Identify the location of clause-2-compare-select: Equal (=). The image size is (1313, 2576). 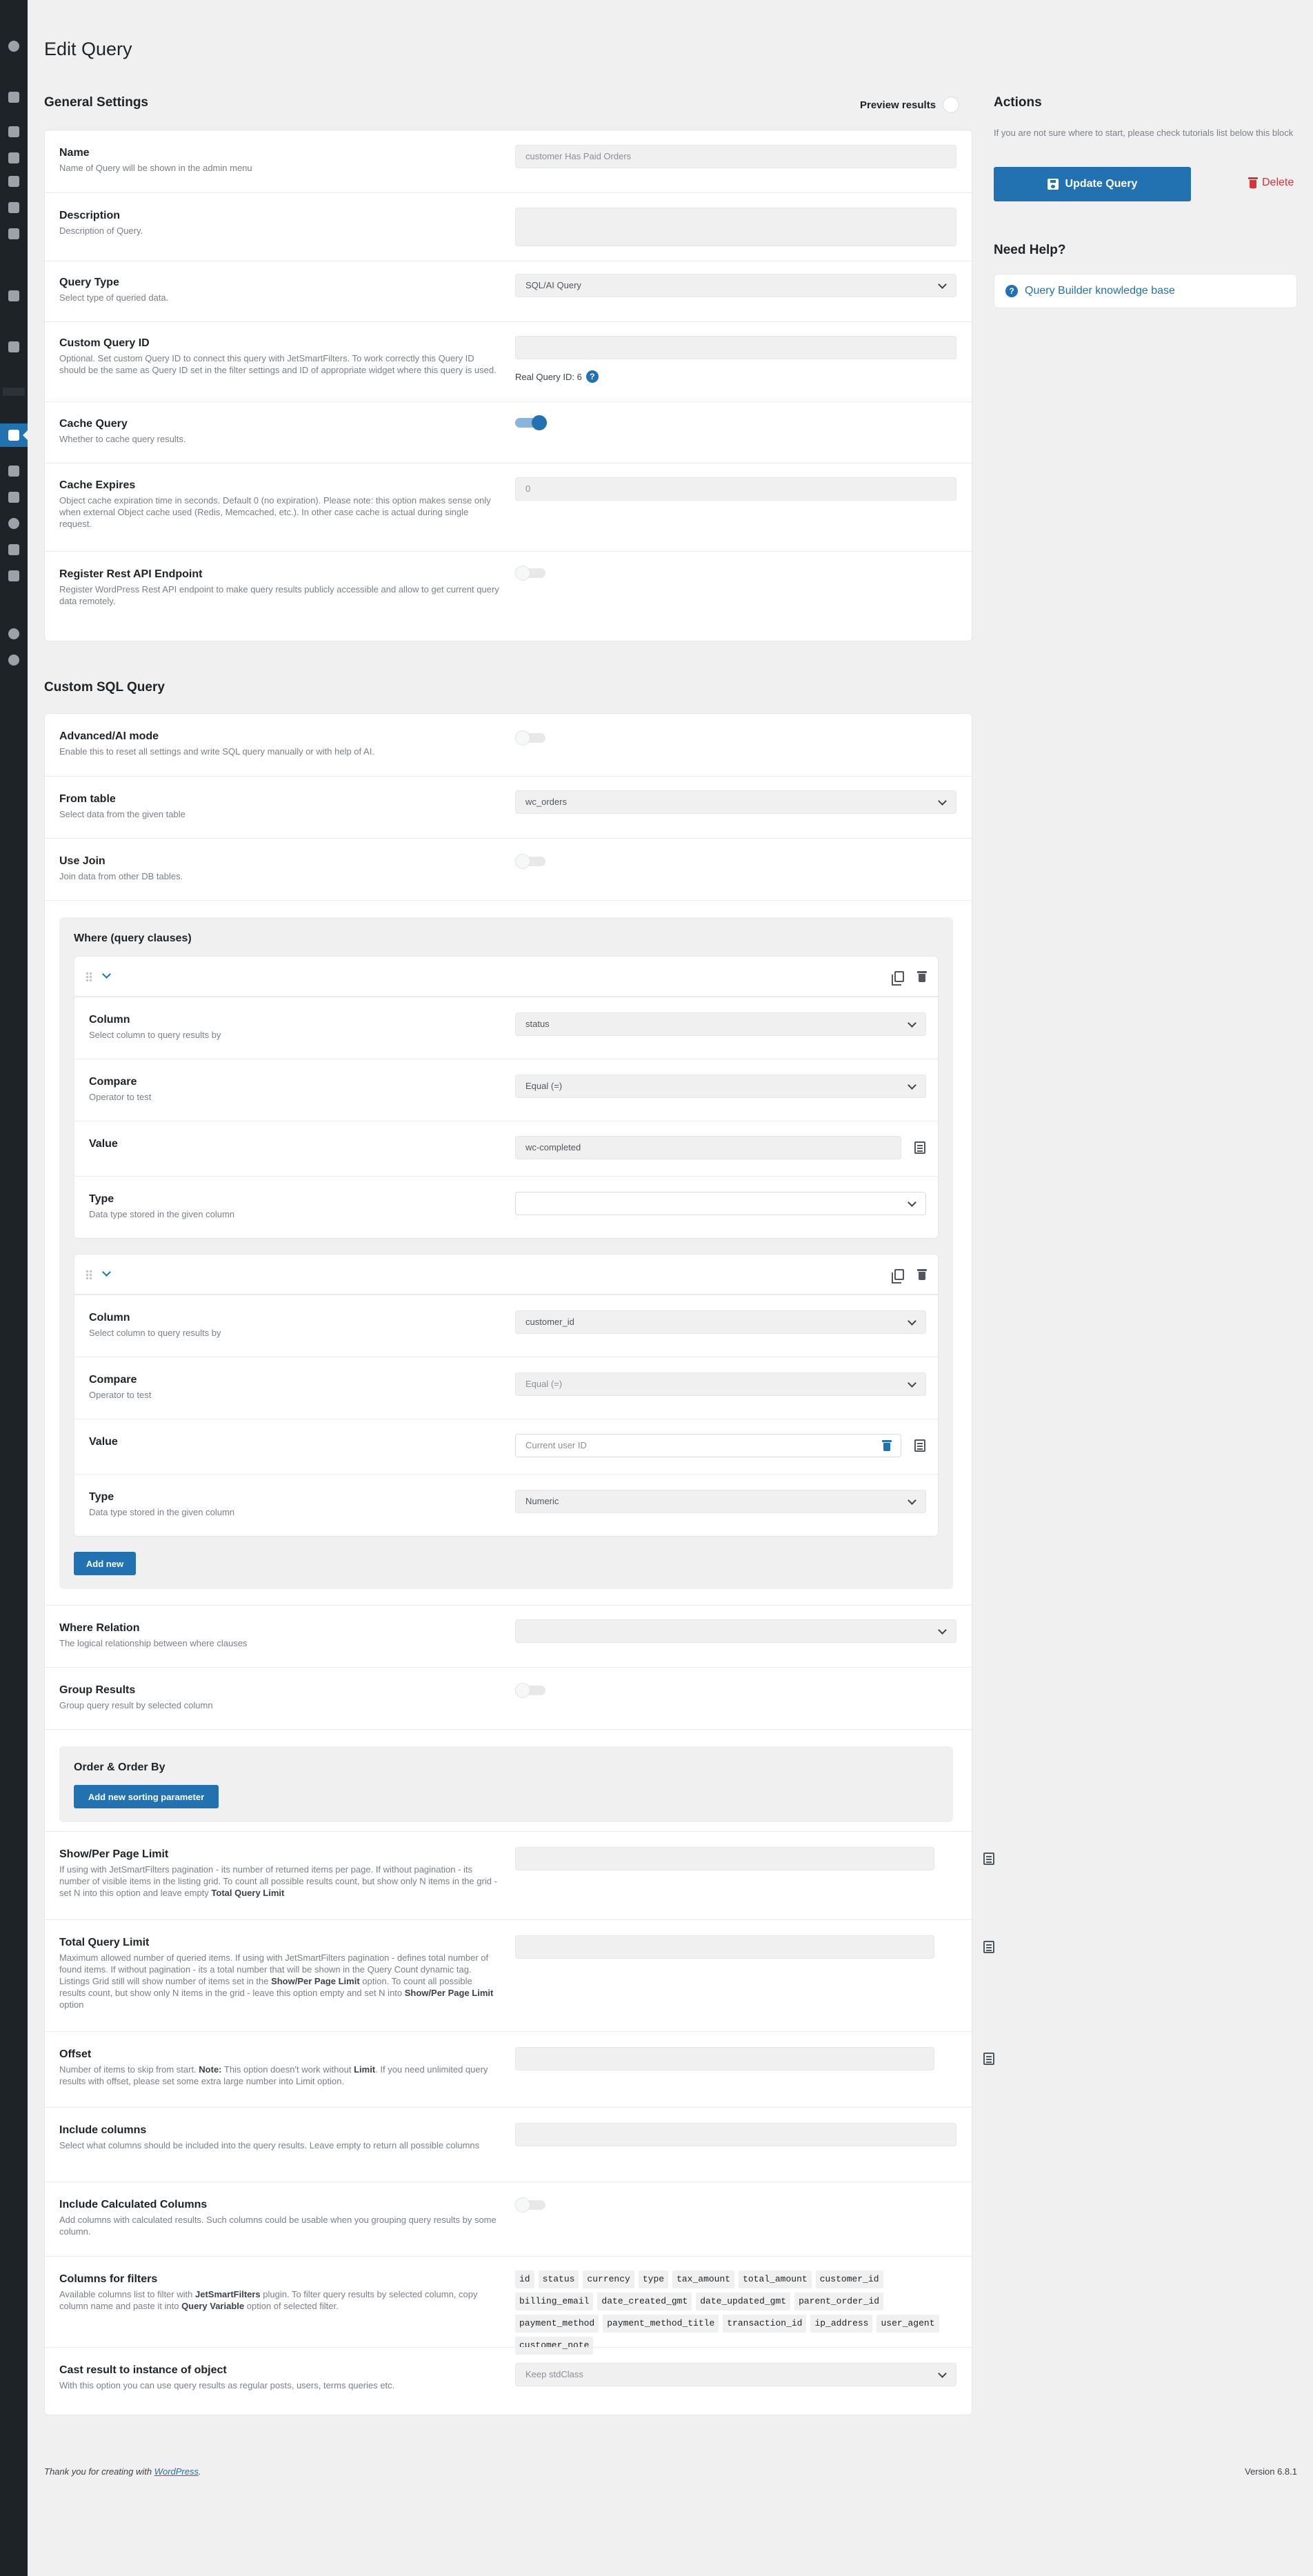
(720, 1384).